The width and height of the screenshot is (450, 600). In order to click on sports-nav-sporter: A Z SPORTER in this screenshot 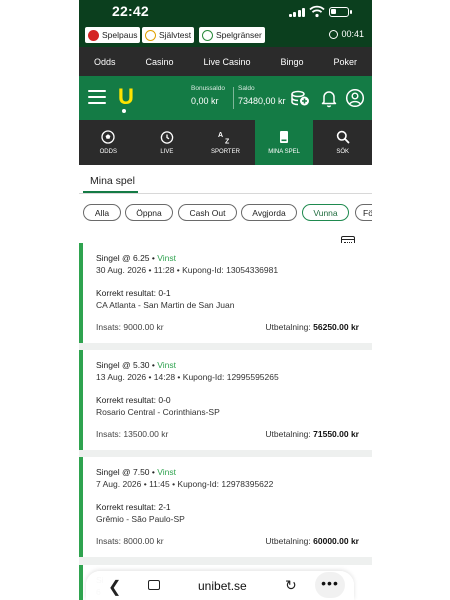, I will do `click(225, 142)`.